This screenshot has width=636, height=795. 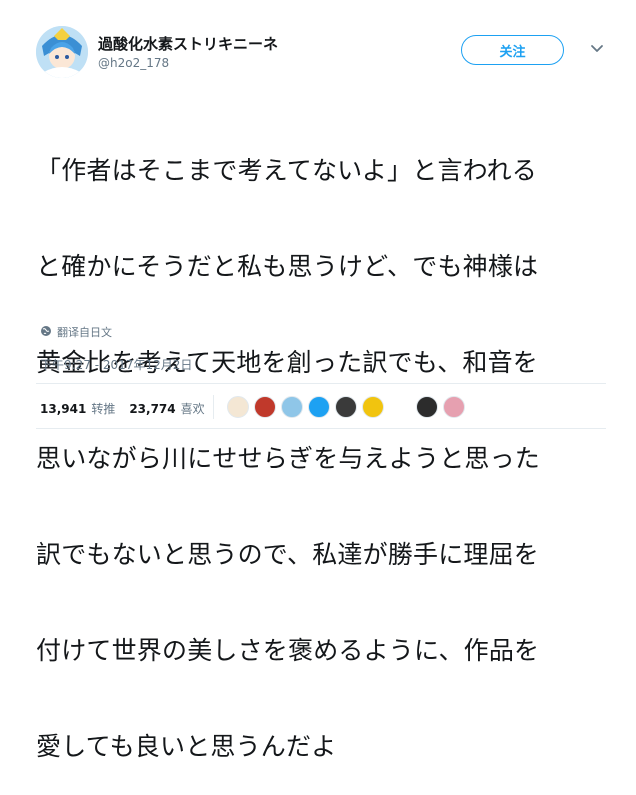 What do you see at coordinates (287, 170) in the screenshot?
I see `tweet-line: 「作者はそこまで考えてないよ」と言われる` at bounding box center [287, 170].